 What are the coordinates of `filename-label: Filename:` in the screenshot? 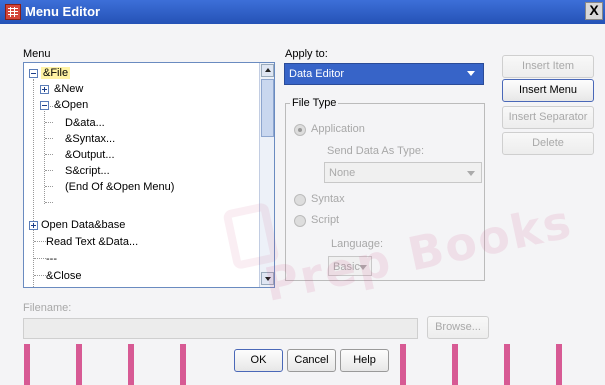 It's located at (47, 308).